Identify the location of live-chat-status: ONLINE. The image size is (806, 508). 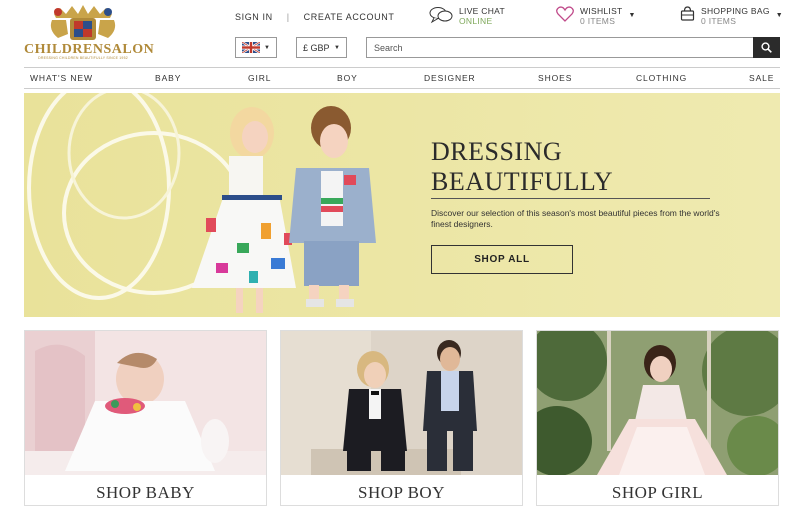
(476, 21).